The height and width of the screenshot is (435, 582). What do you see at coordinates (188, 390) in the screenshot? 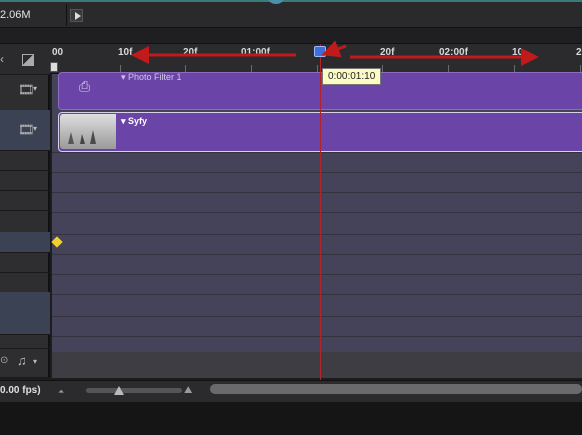
I see `zoom-in-icon: ⛰` at bounding box center [188, 390].